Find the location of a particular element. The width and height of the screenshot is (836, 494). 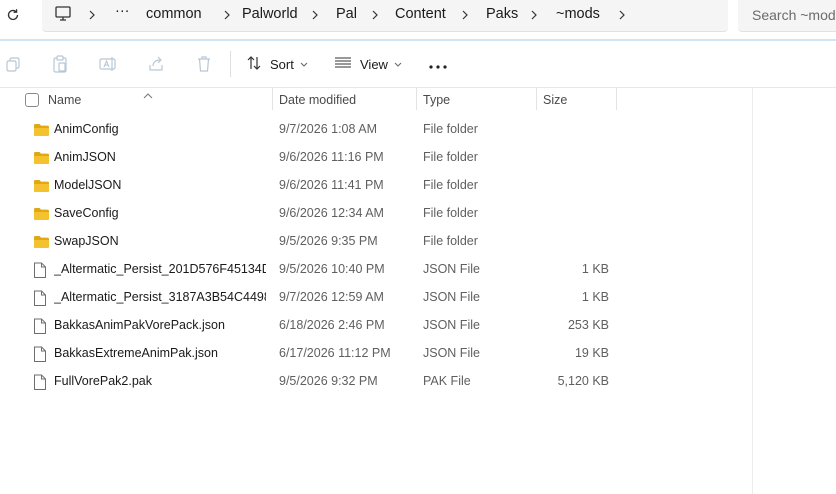

breadcrumb-content: Content is located at coordinates (420, 14).